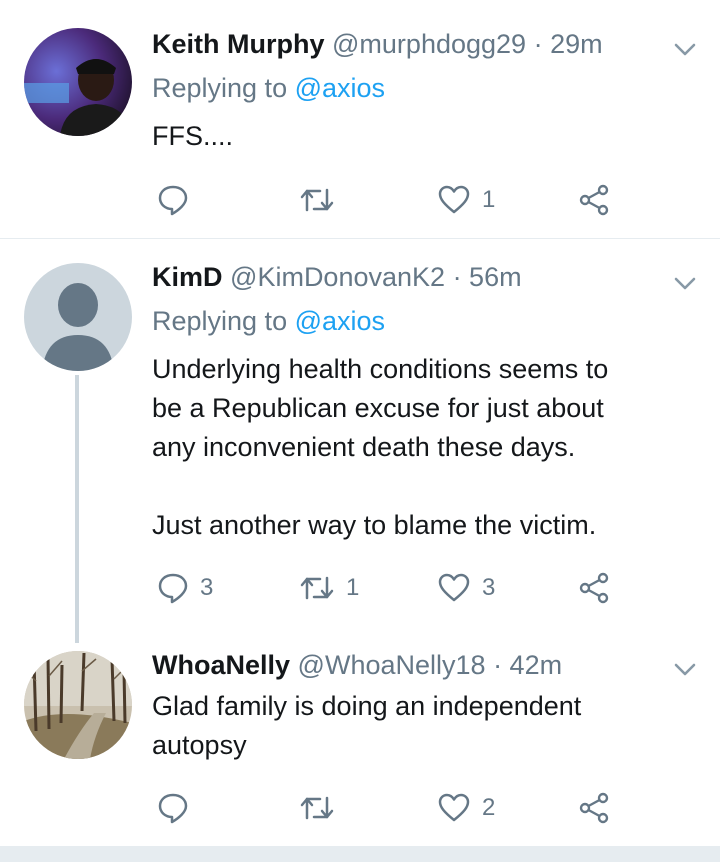  Describe the element at coordinates (489, 587) in the screenshot. I see `like-count: 3` at that location.